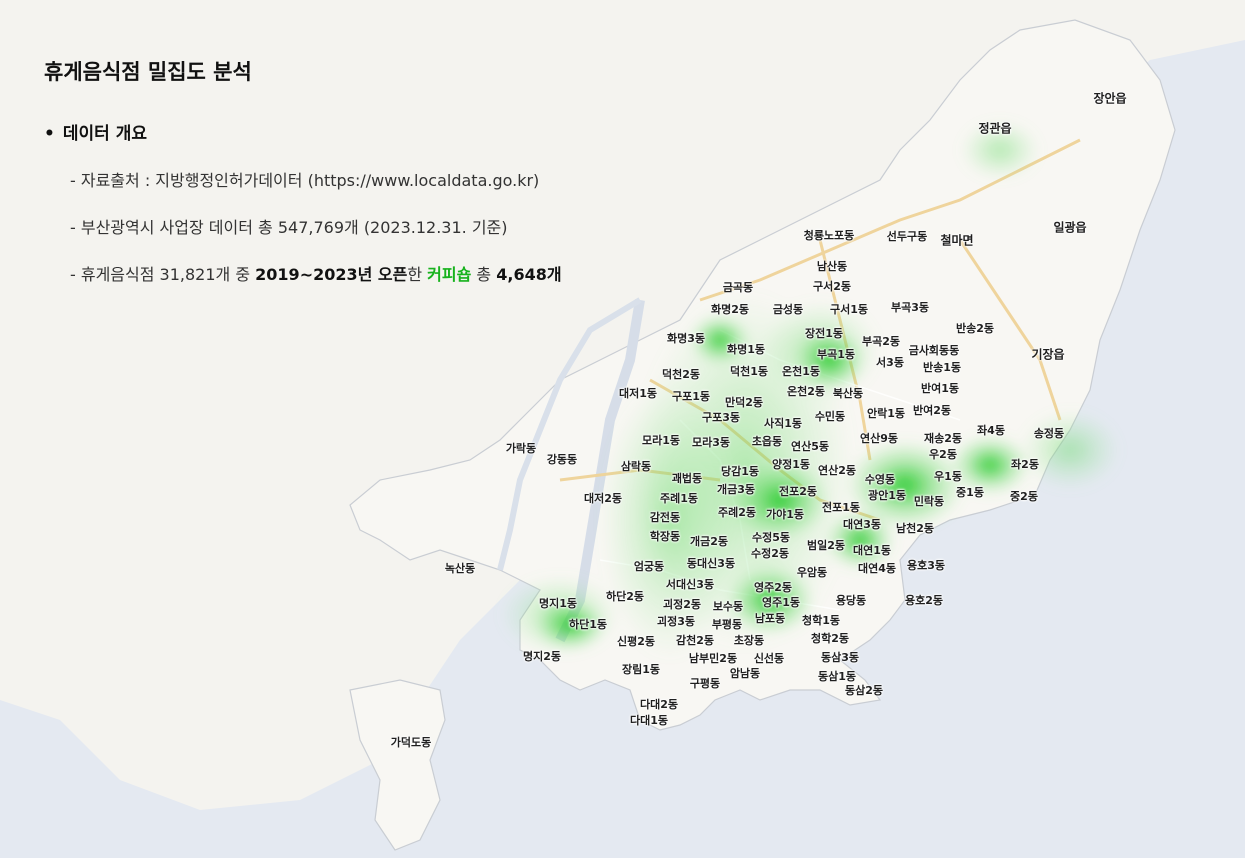  I want to click on dong-label: 괘법동, so click(687, 478).